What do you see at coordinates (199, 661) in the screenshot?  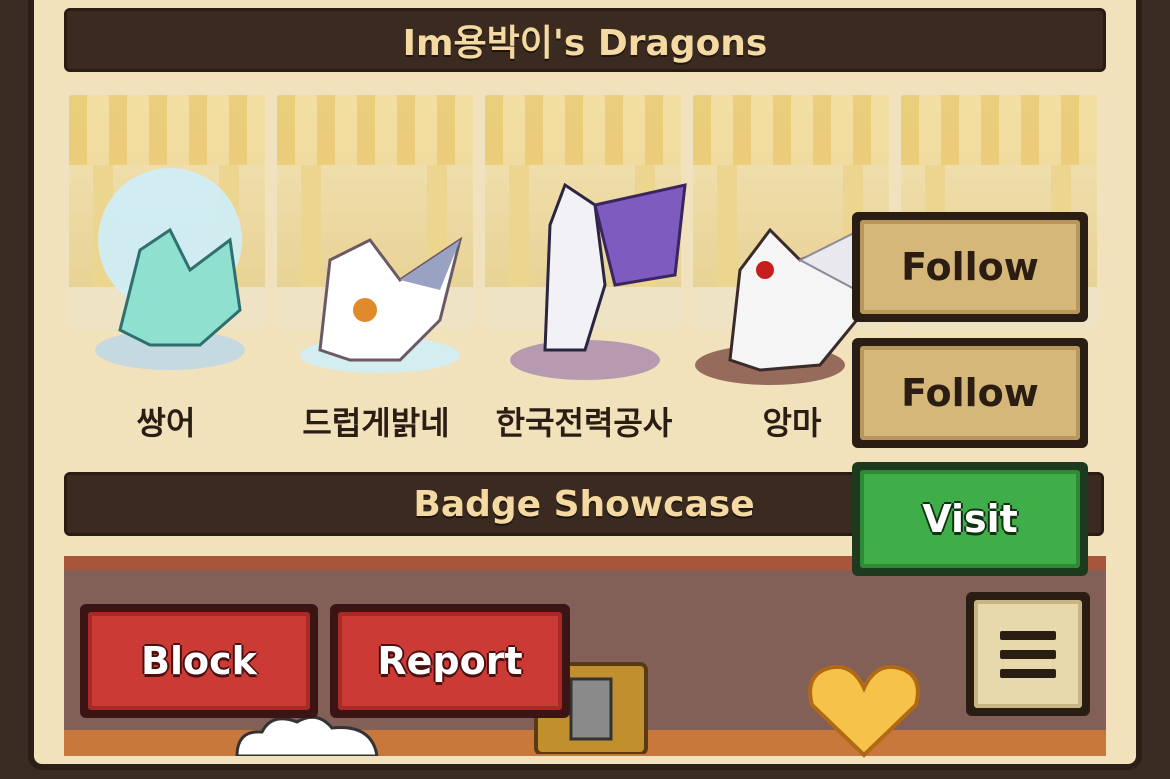 I see `block-button: Block` at bounding box center [199, 661].